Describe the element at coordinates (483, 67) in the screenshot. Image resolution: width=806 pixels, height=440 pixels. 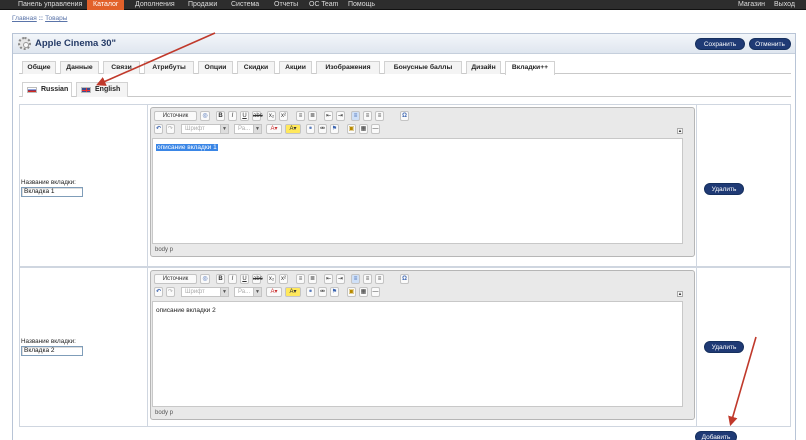
I see `tab-design: Дизайн` at that location.